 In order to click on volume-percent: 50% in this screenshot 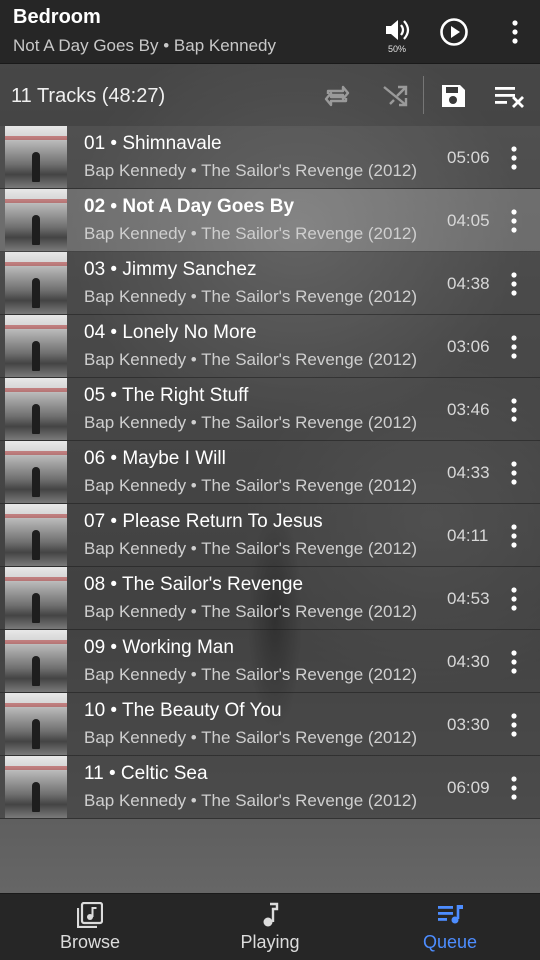, I will do `click(396, 49)`.